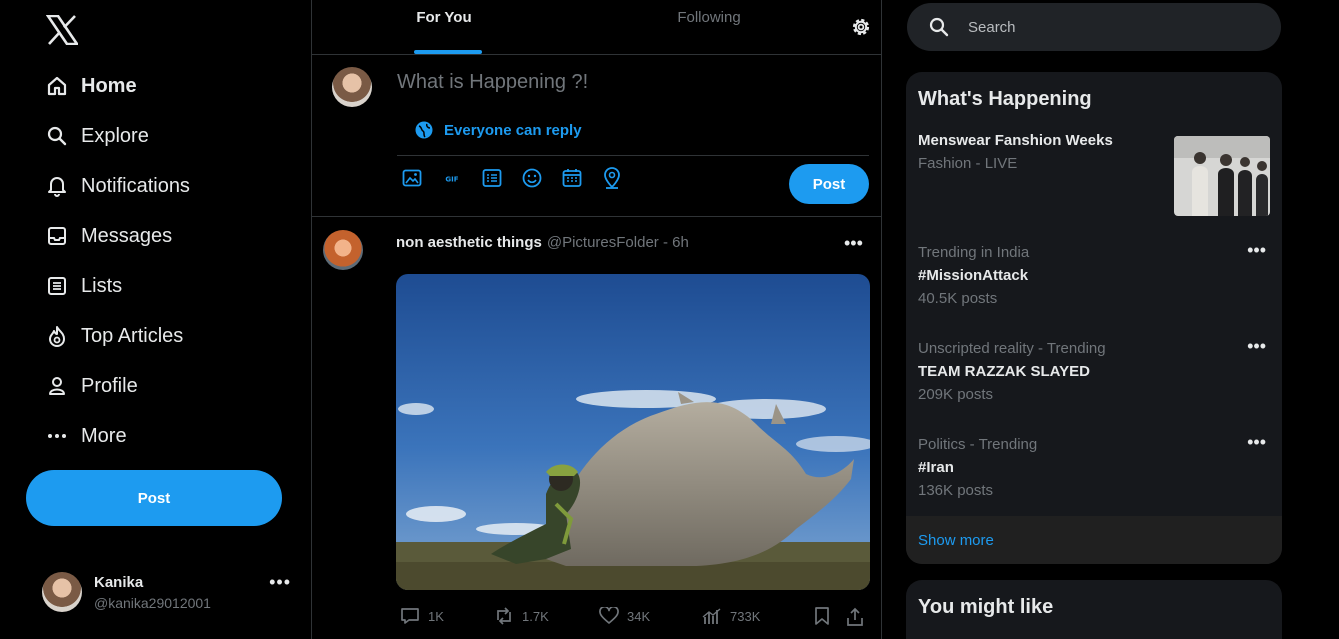 This screenshot has height=639, width=1339. I want to click on schedule-icon, so click(572, 178).